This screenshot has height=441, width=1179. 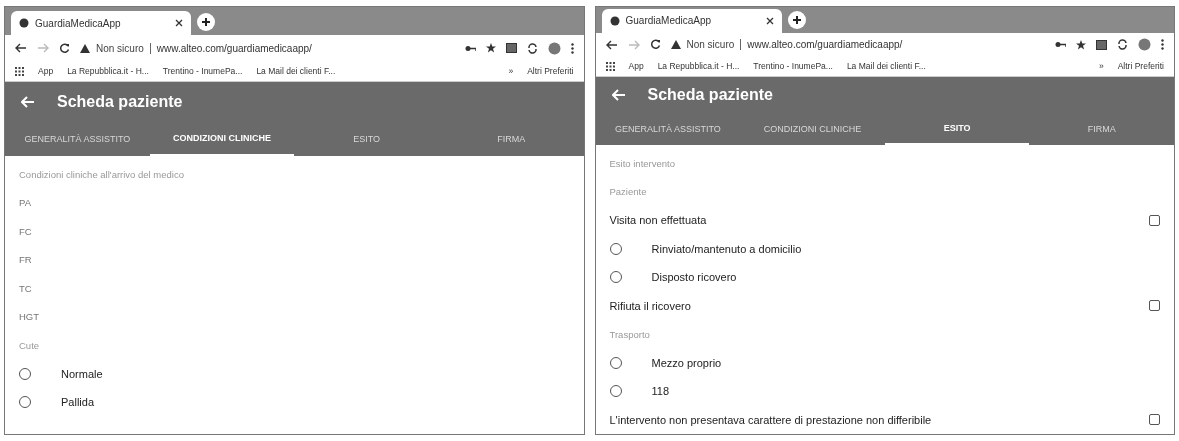 What do you see at coordinates (694, 277) in the screenshot?
I see `radio-label: Disposto ricovero` at bounding box center [694, 277].